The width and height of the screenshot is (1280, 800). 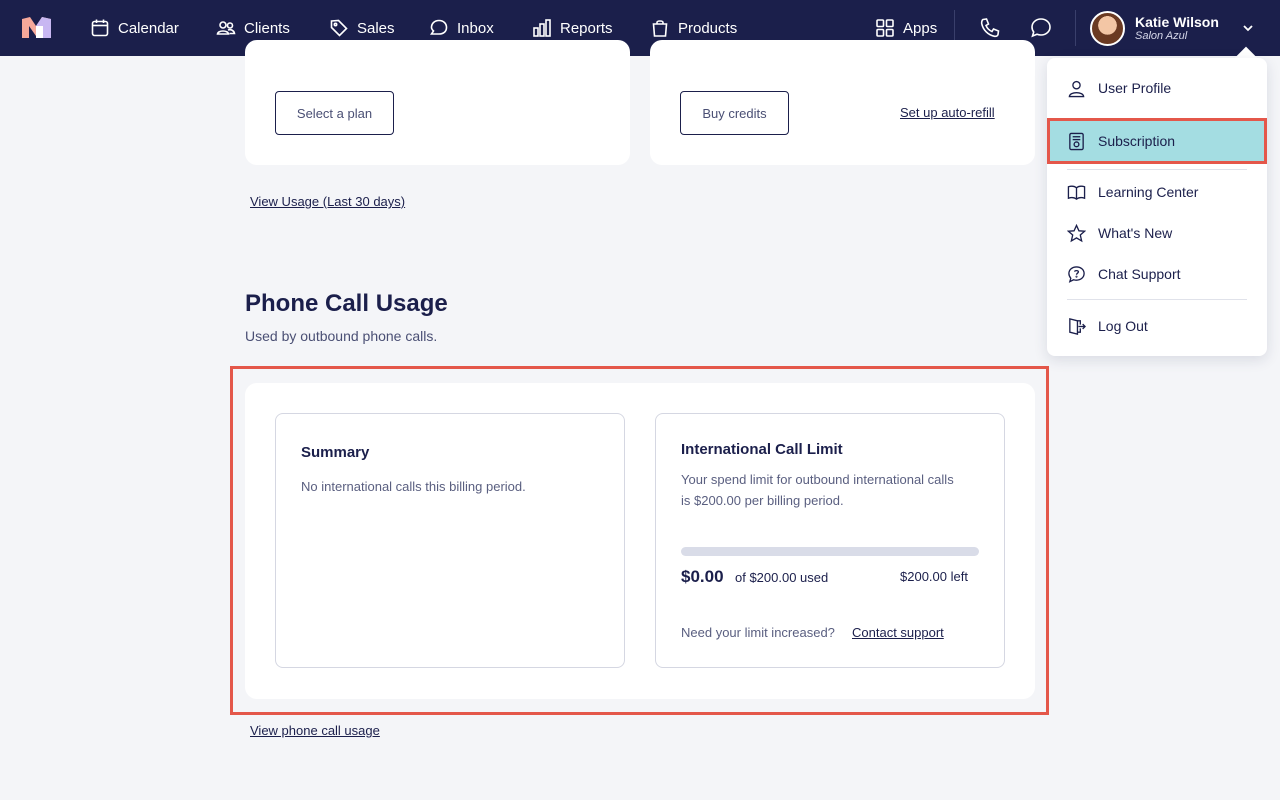 I want to click on avatar, so click(x=1107, y=28).